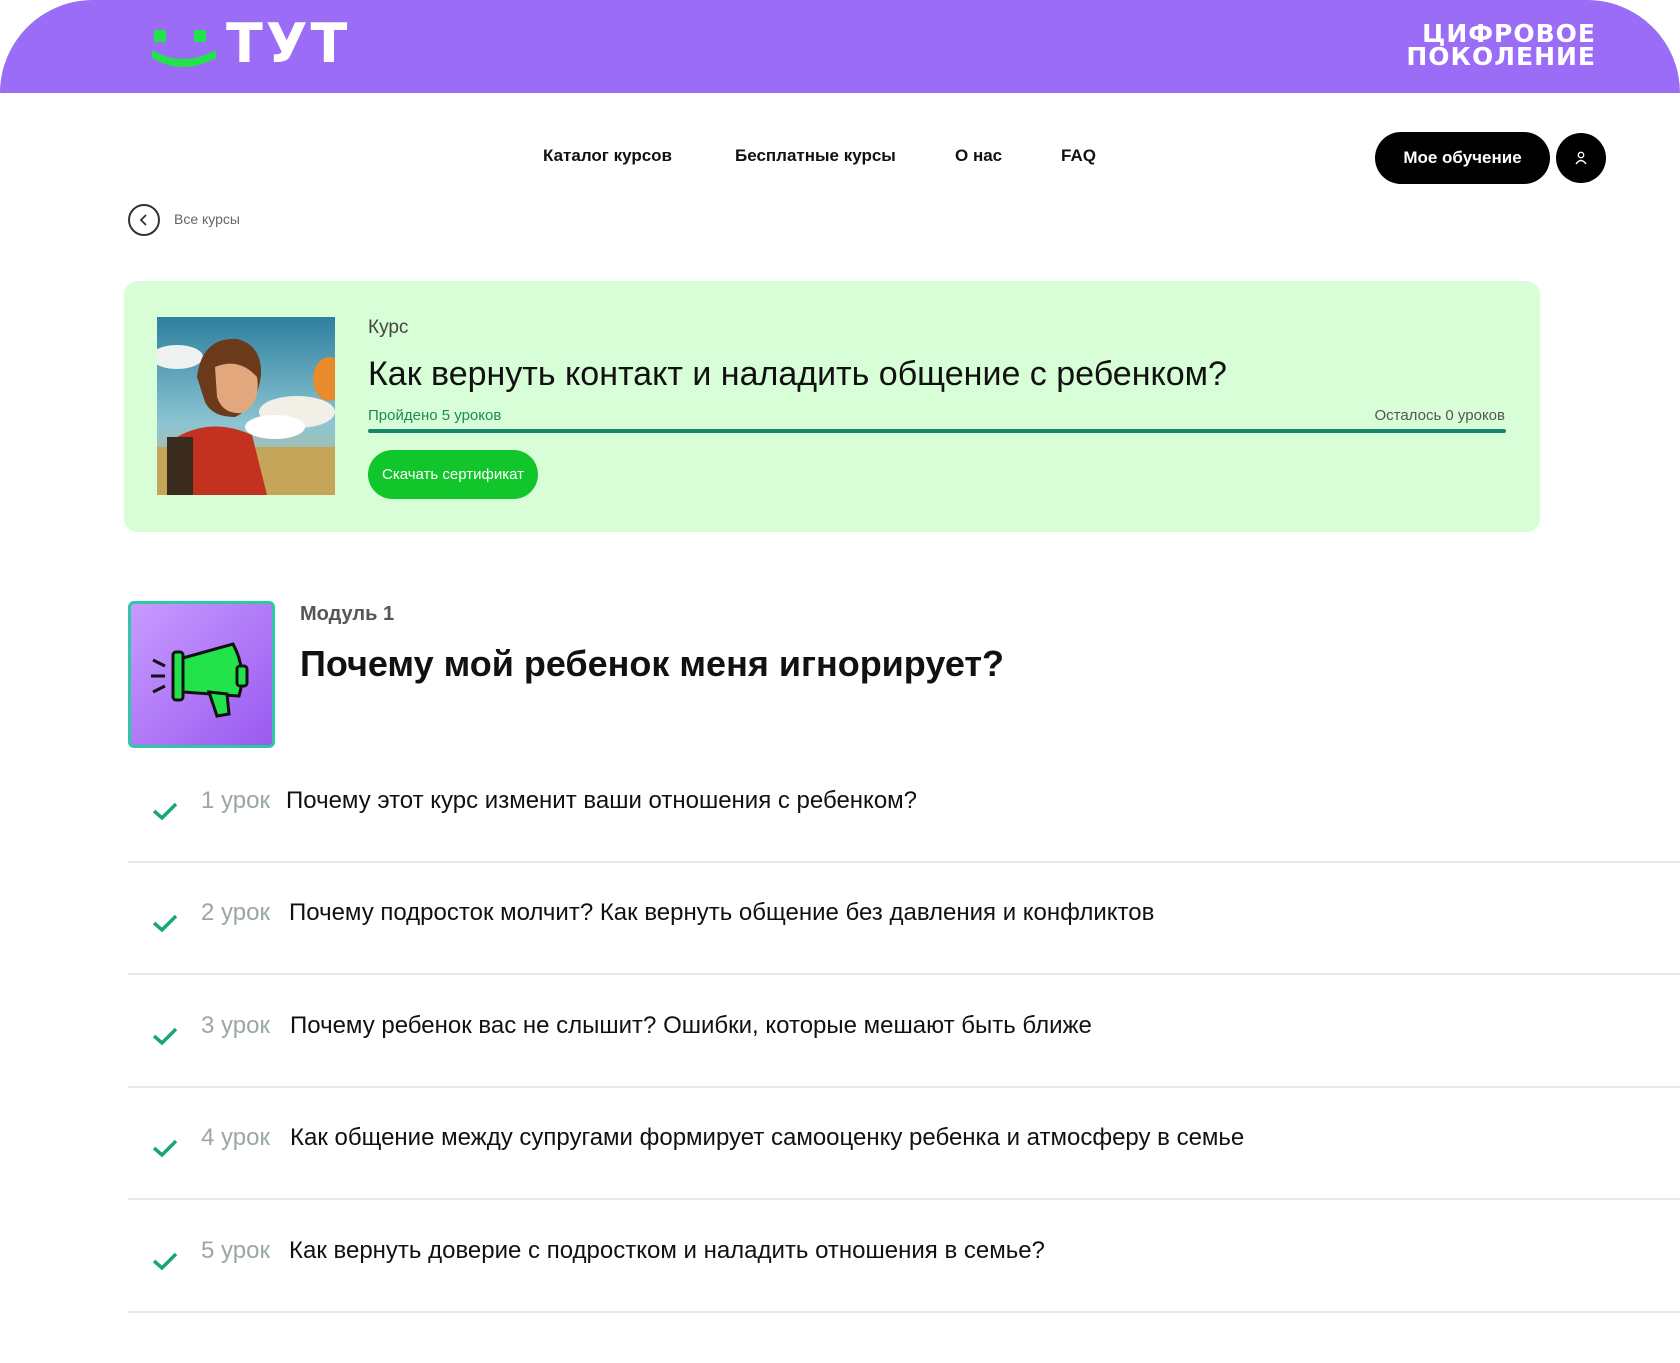  I want to click on my-learning-button: Мое обучение, so click(1462, 158).